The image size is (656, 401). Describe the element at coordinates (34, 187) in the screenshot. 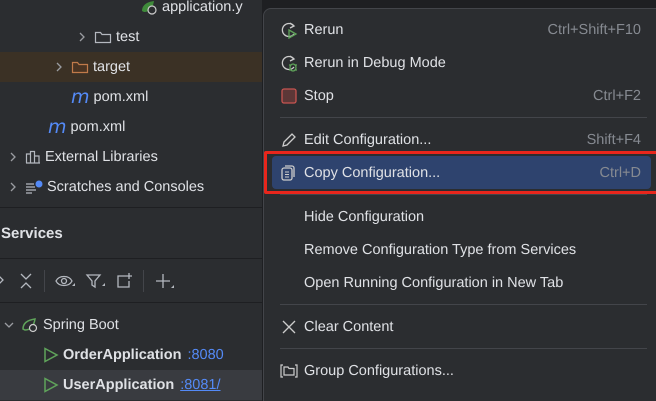

I see `scratches-icon` at that location.